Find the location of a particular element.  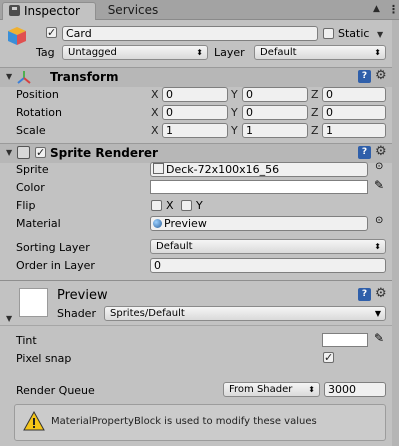

material-name: Preview is located at coordinates (82, 295).